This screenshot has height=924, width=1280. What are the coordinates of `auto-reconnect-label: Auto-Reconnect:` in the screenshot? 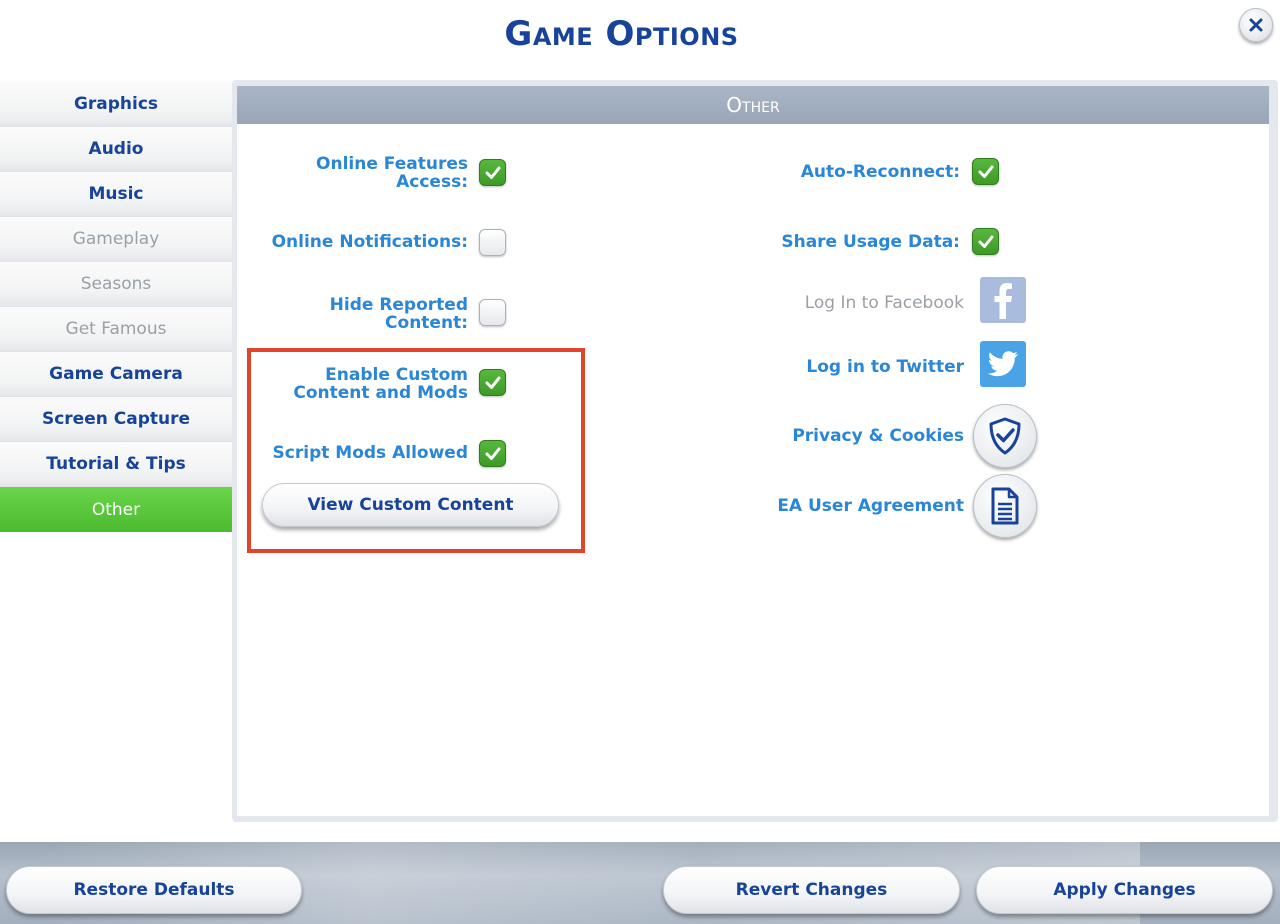 It's located at (880, 172).